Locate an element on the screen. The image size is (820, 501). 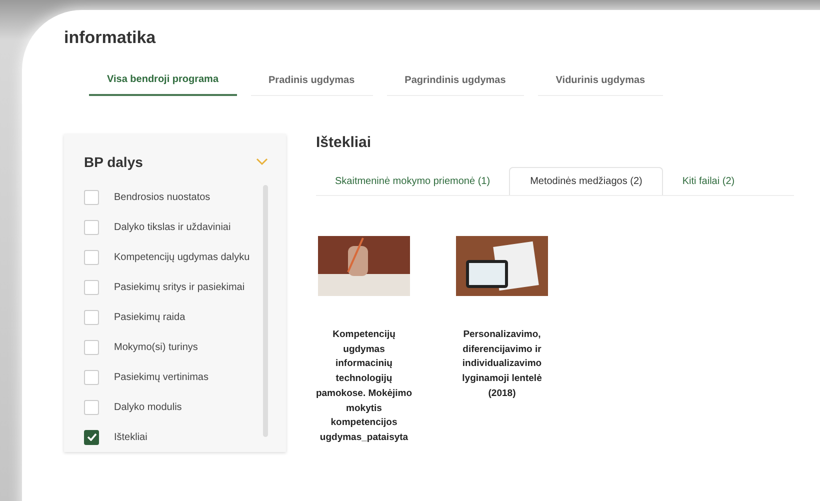
resource-tab: Kiti failai (2) is located at coordinates (708, 181).